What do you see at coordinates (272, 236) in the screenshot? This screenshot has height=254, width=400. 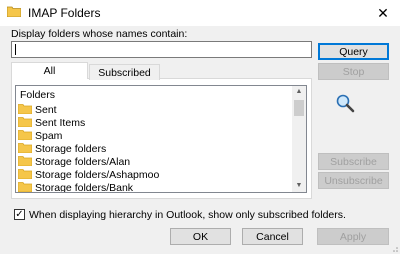 I see `cancel-button: Cancel` at bounding box center [272, 236].